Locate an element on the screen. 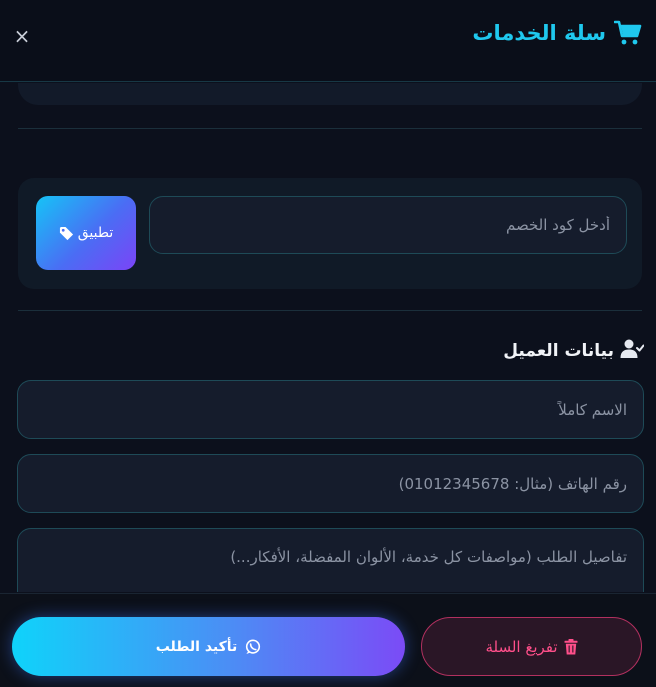  customer-section-header: بيانات العميل is located at coordinates (574, 351).